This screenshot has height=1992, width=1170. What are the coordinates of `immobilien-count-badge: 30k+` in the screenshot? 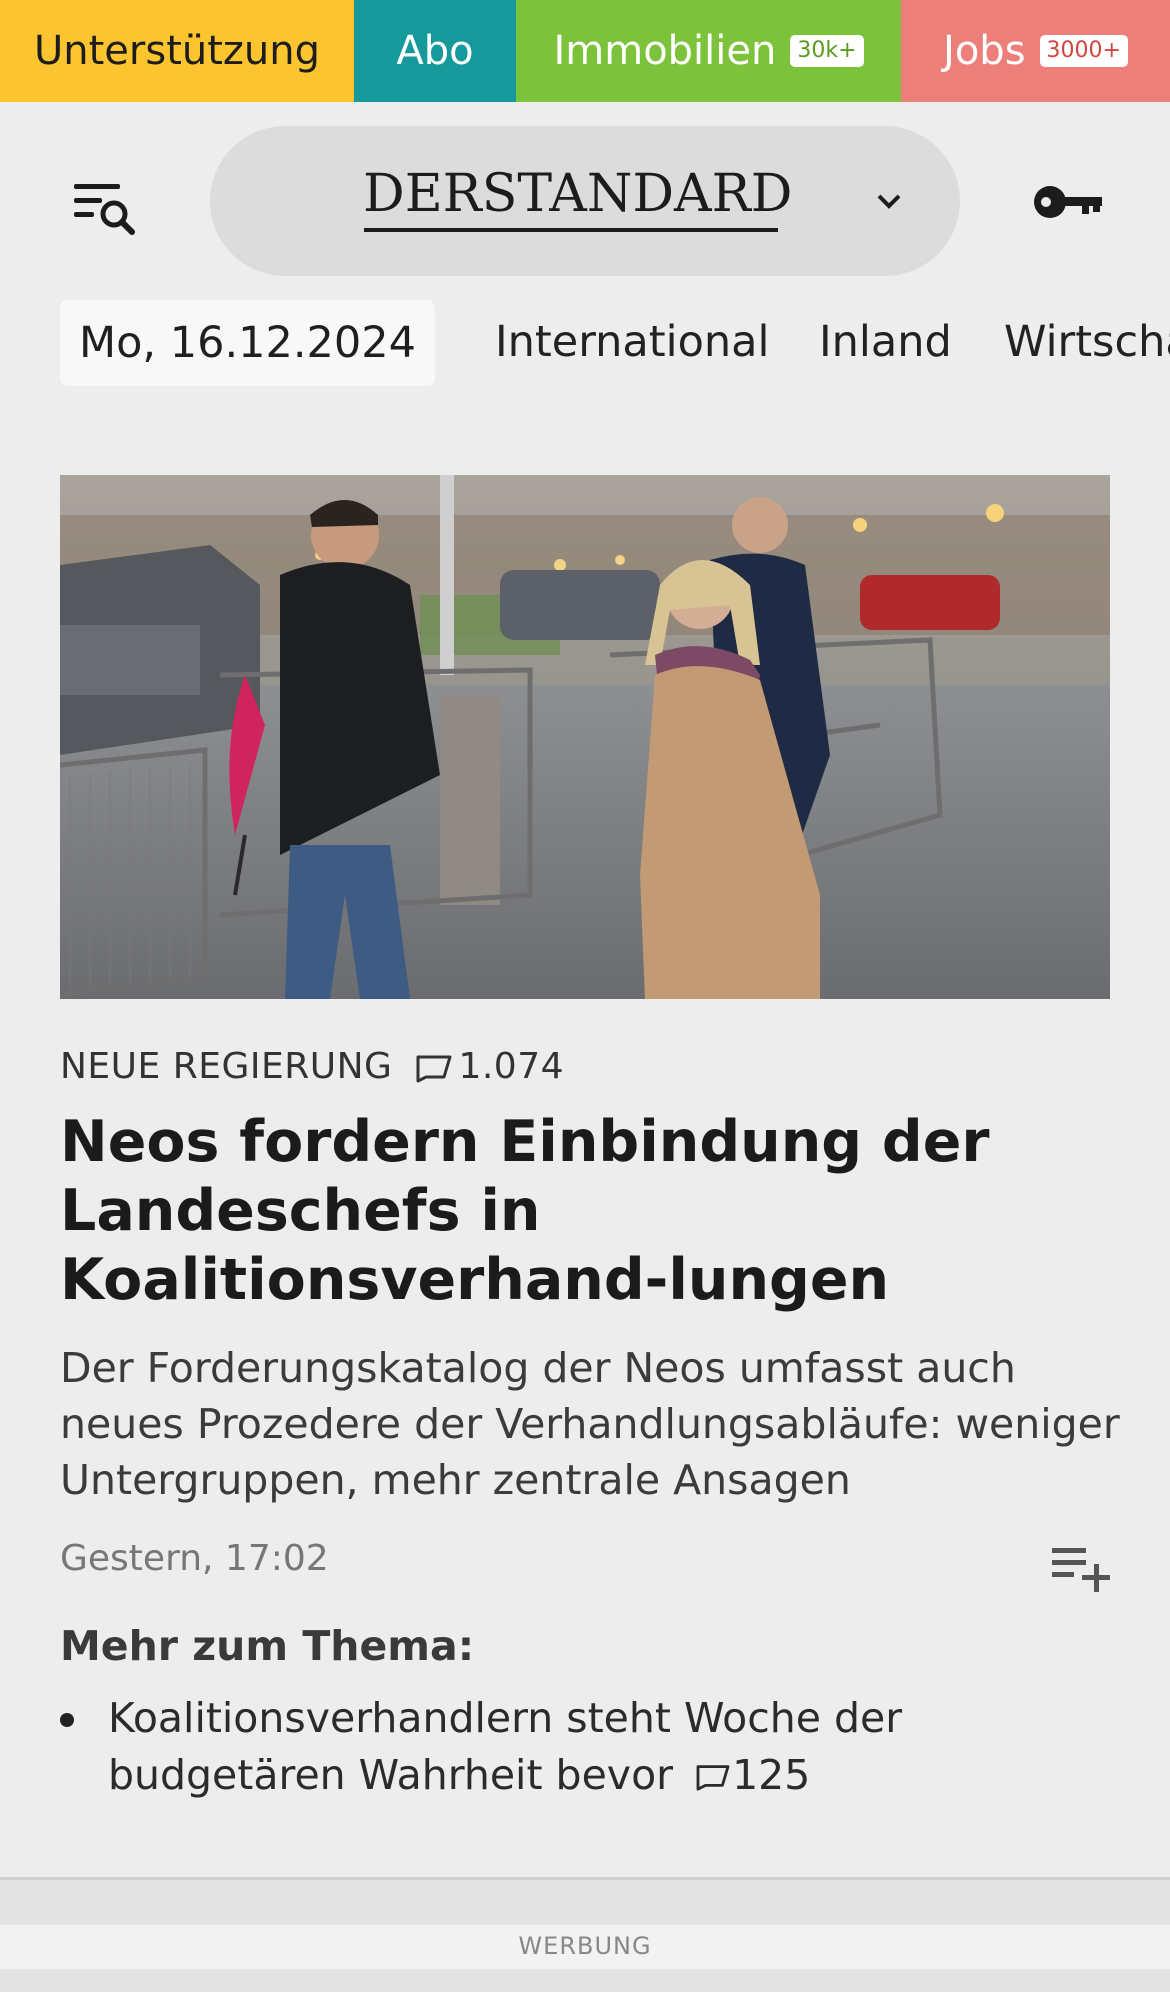 It's located at (827, 51).